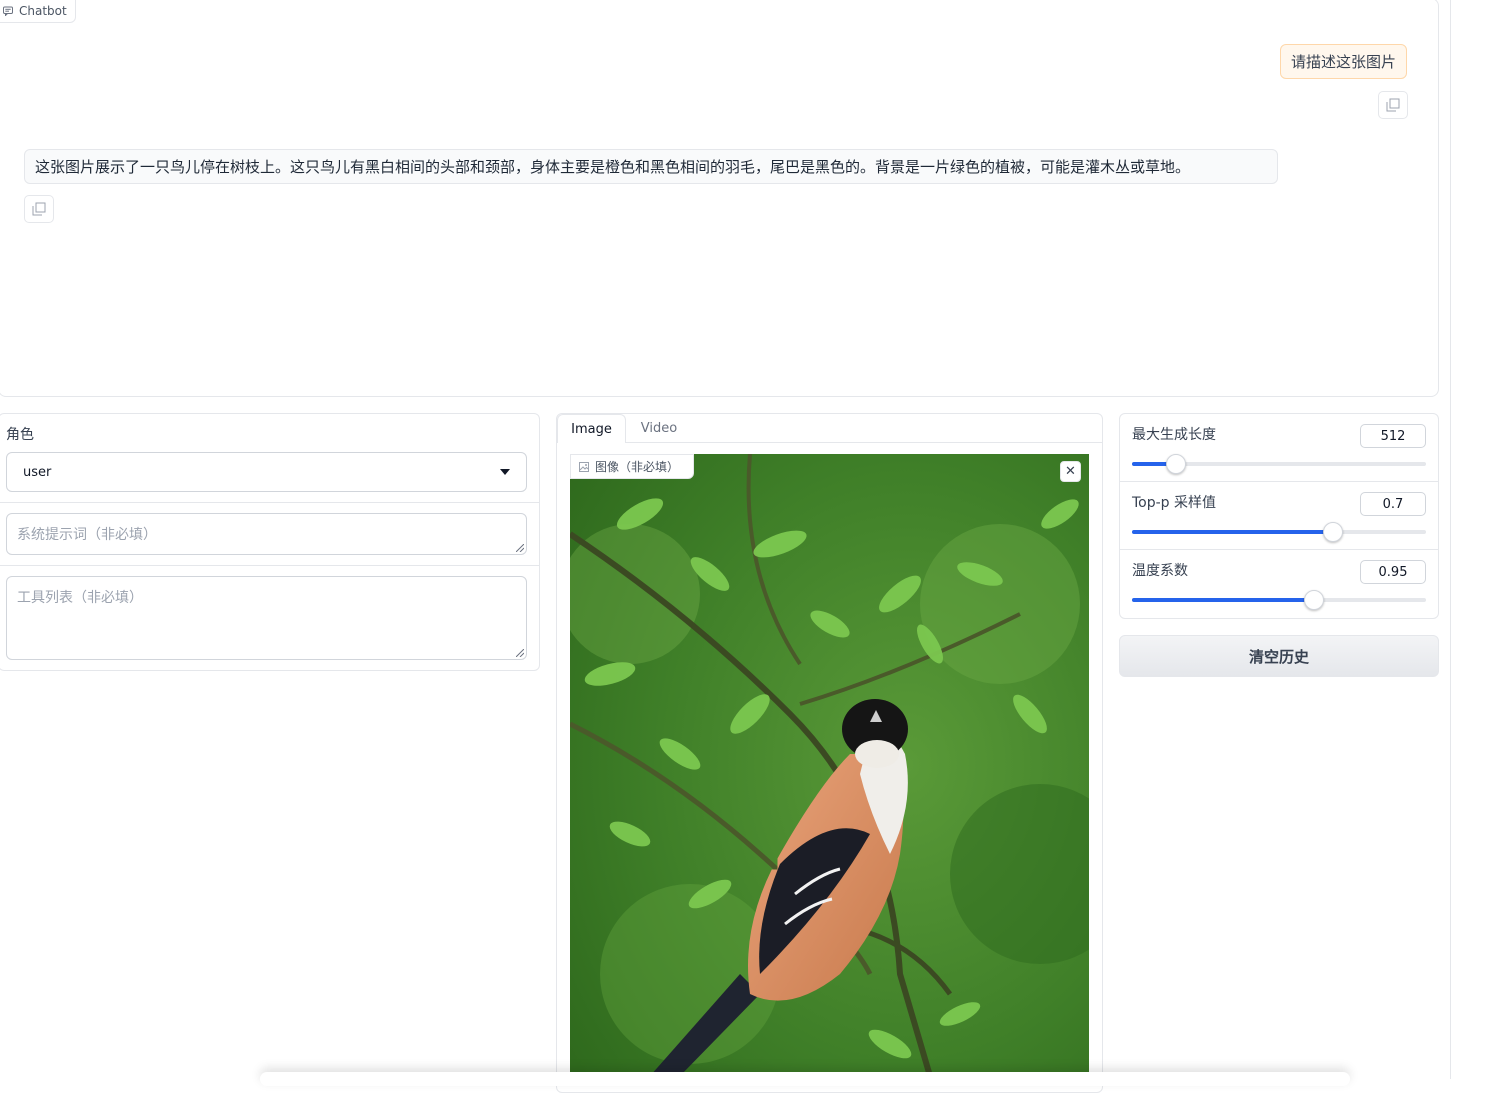 The width and height of the screenshot is (1486, 1093). I want to click on top-p-input: 0.7, so click(1393, 504).